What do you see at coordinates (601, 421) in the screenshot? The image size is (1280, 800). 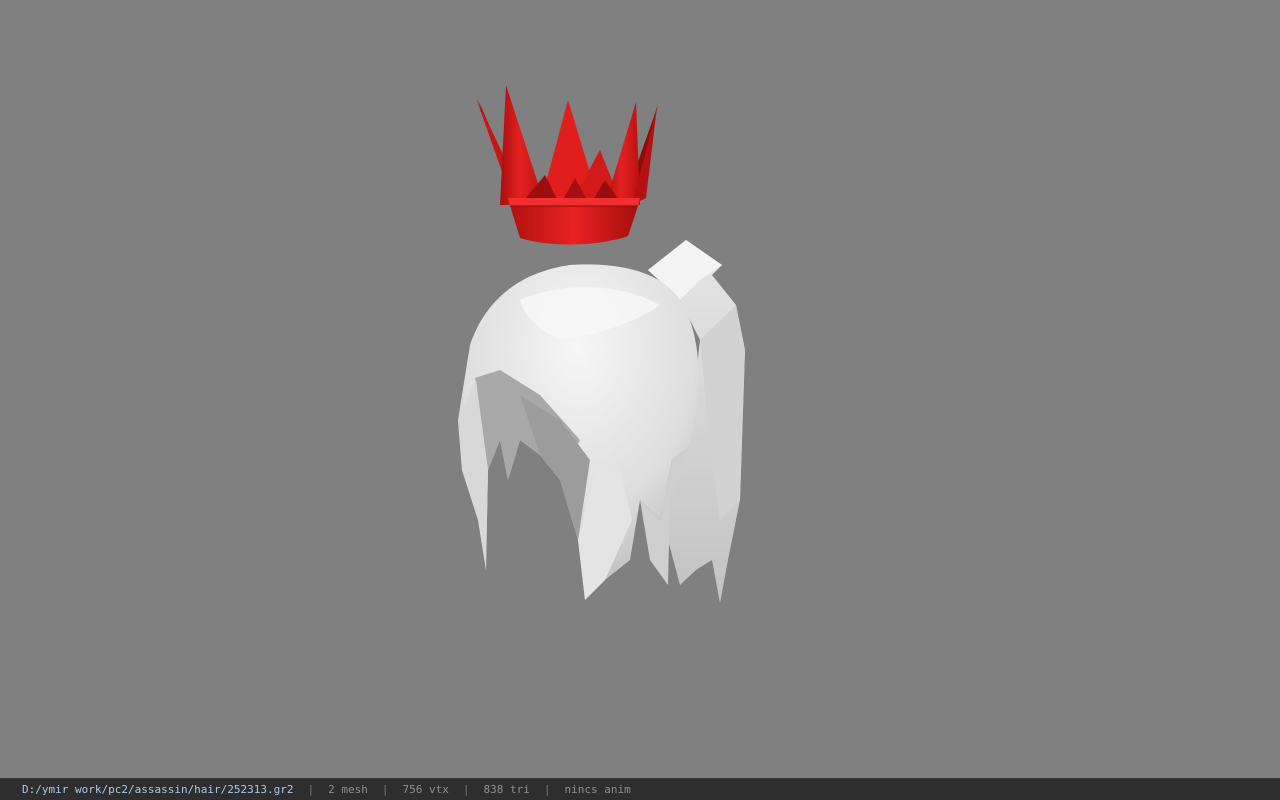 I see `hair-mesh-icon` at bounding box center [601, 421].